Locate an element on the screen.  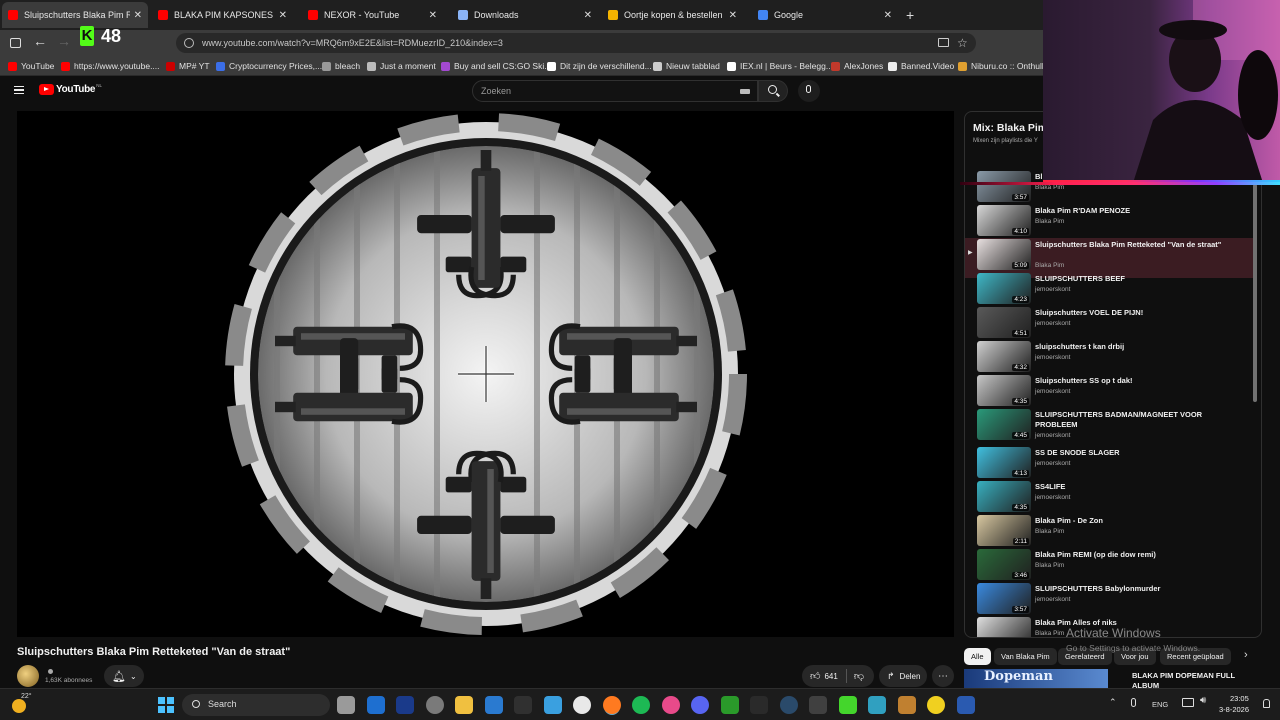
site-info-icon is located at coordinates (189, 43).